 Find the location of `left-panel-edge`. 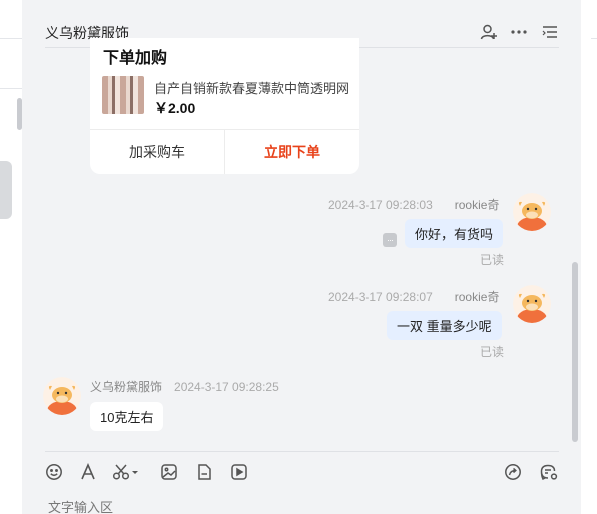

left-panel-edge is located at coordinates (11, 257).